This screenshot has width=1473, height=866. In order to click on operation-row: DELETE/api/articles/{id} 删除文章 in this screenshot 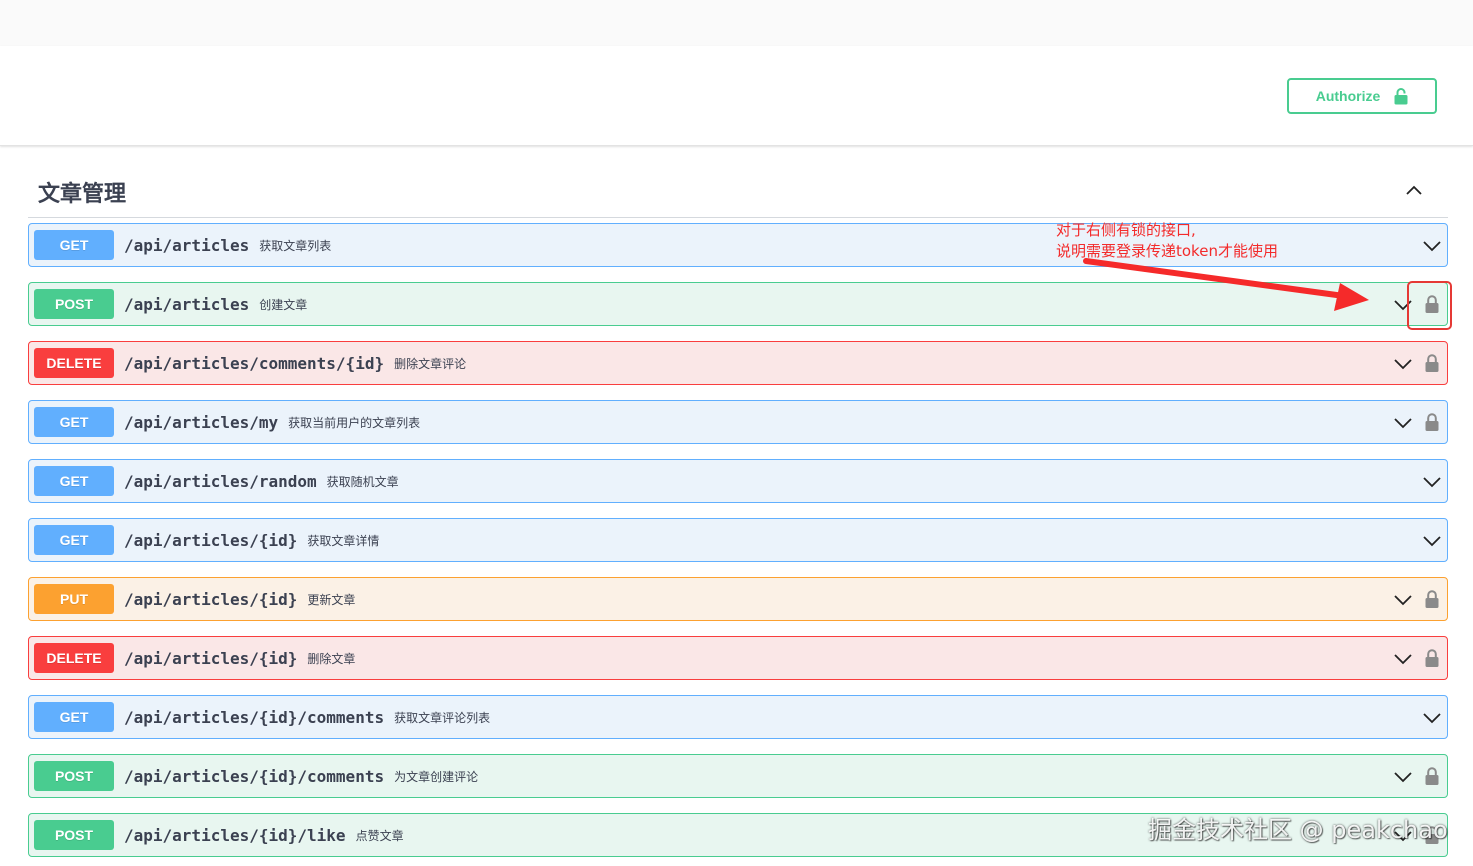, I will do `click(738, 658)`.